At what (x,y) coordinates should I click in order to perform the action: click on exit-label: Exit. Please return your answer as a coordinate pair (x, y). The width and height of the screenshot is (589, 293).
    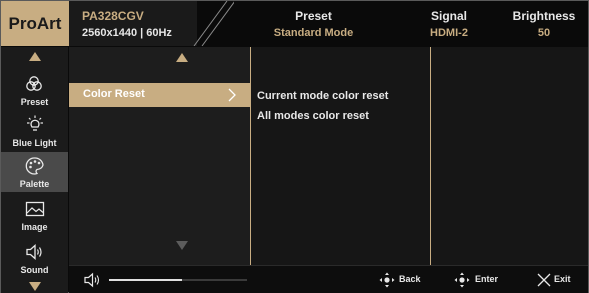
    Looking at the image, I should click on (562, 279).